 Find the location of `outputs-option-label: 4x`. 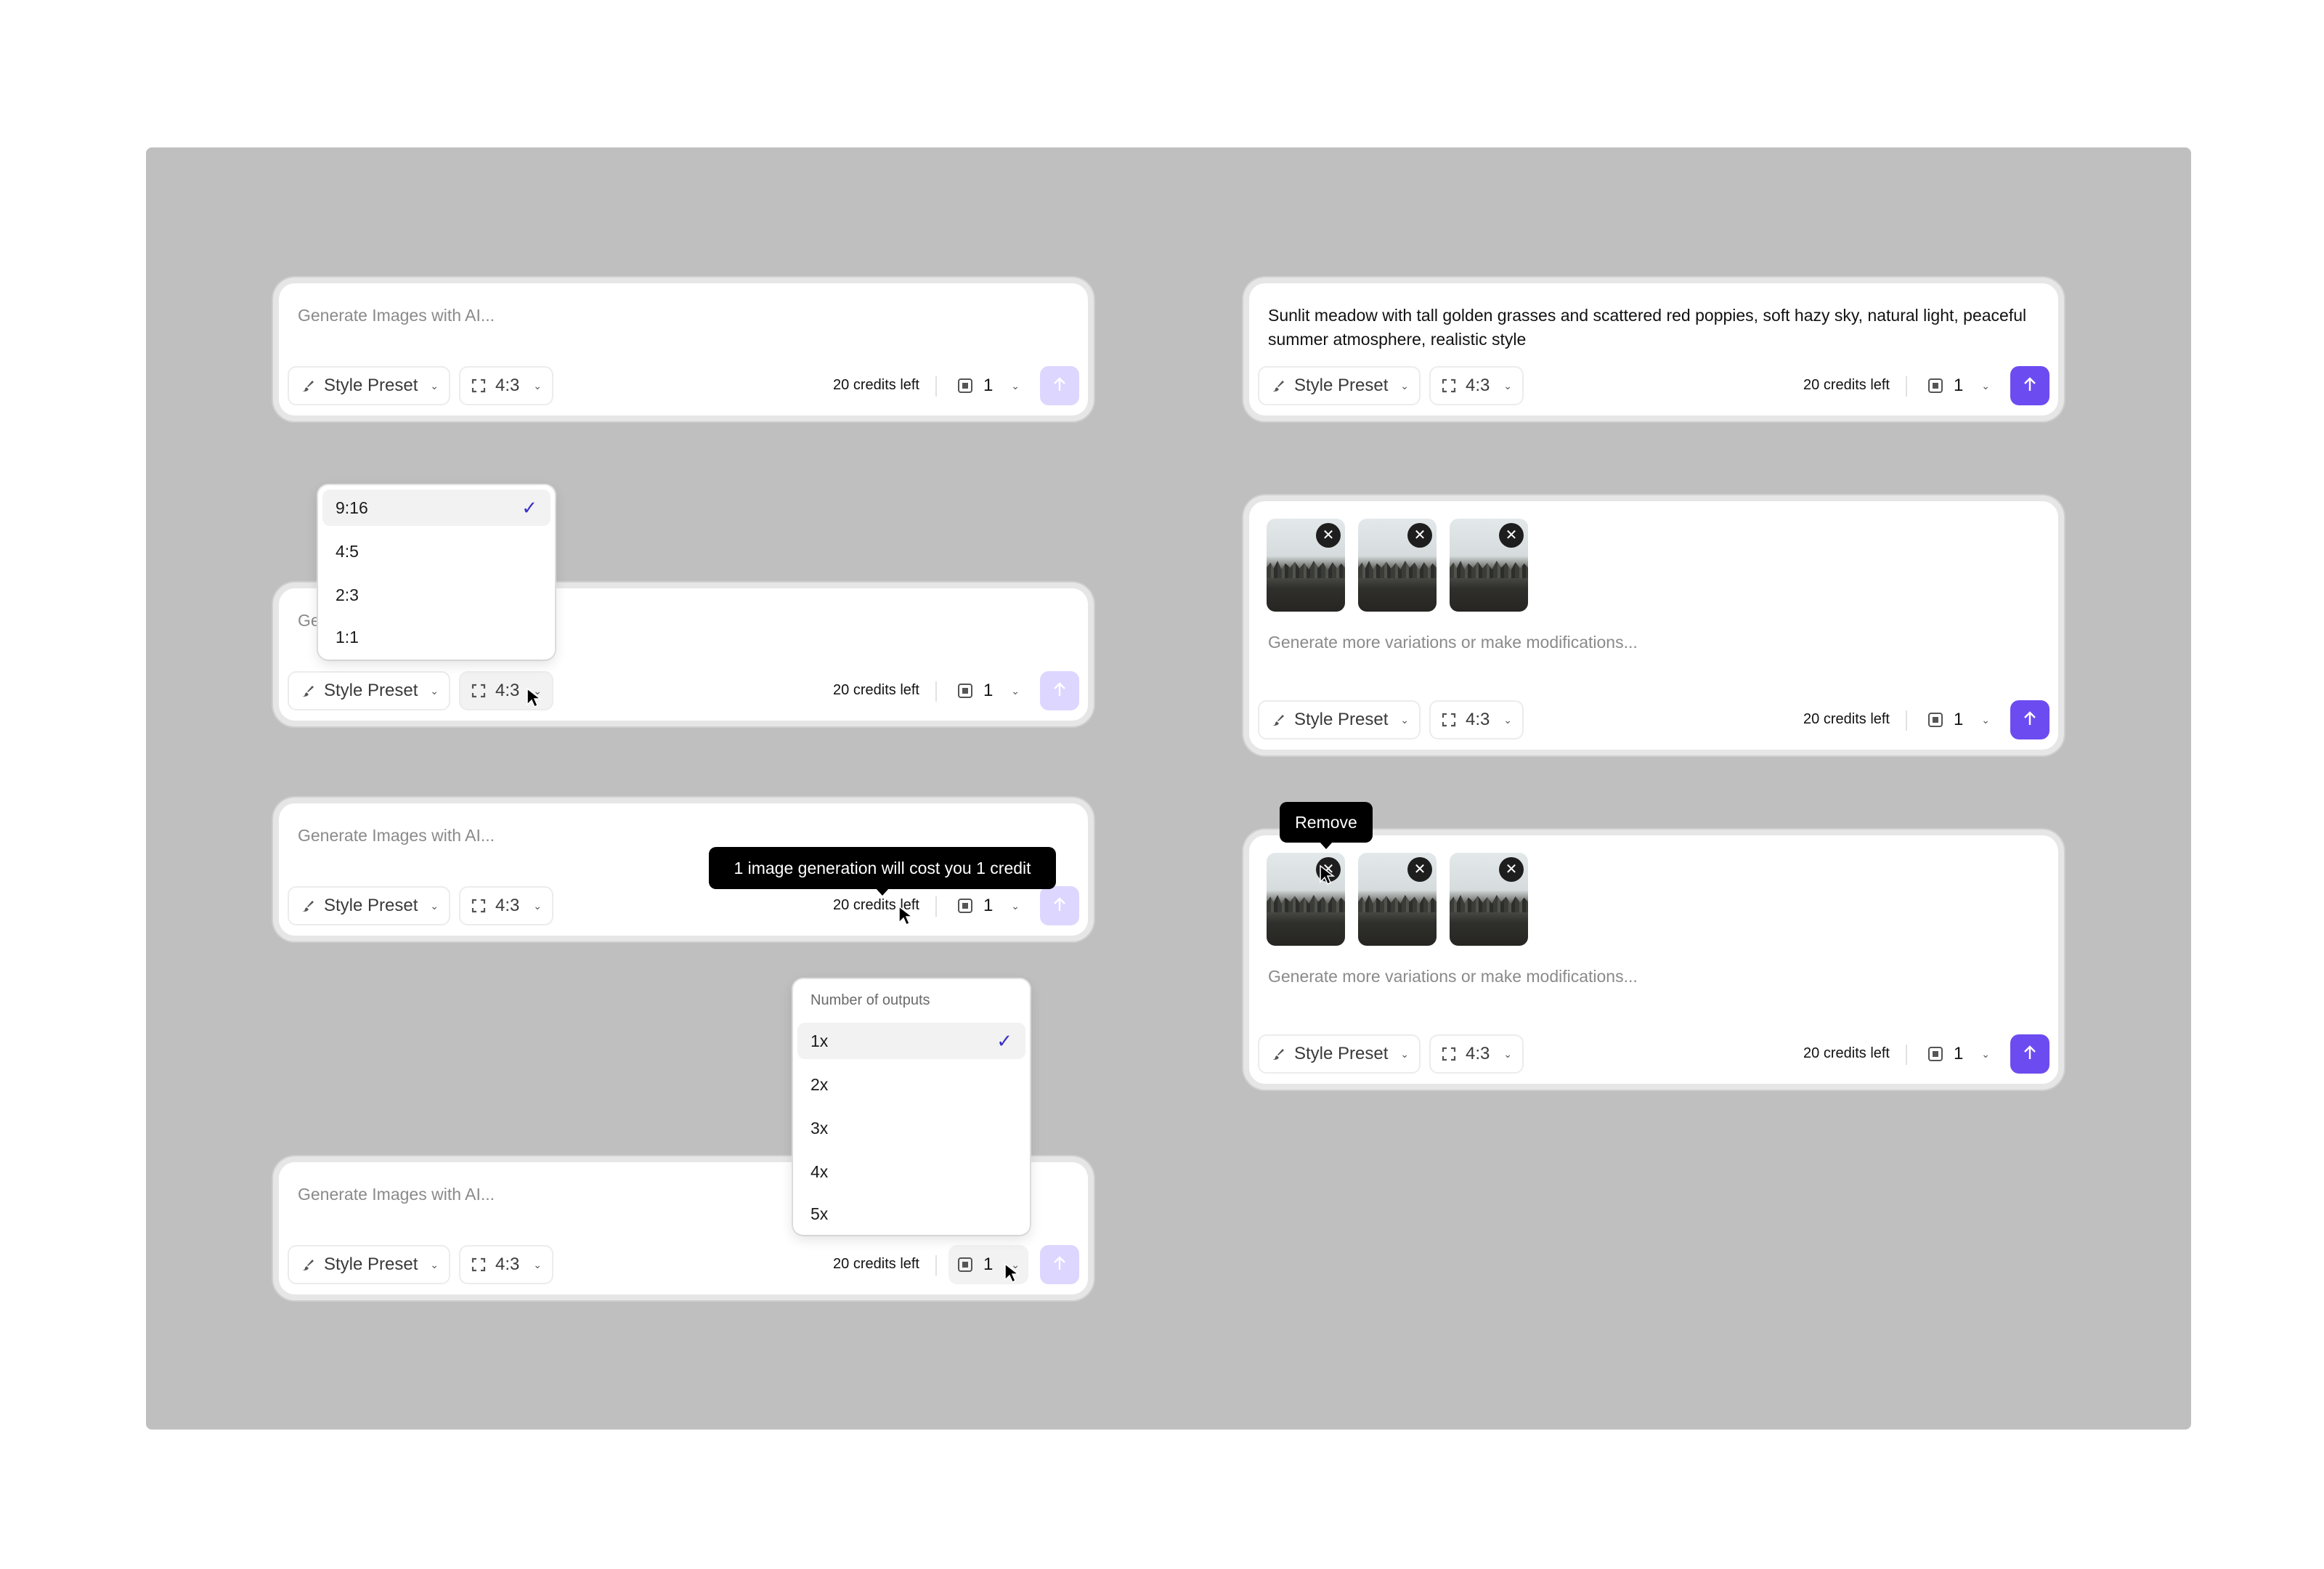

outputs-option-label: 4x is located at coordinates (819, 1171).